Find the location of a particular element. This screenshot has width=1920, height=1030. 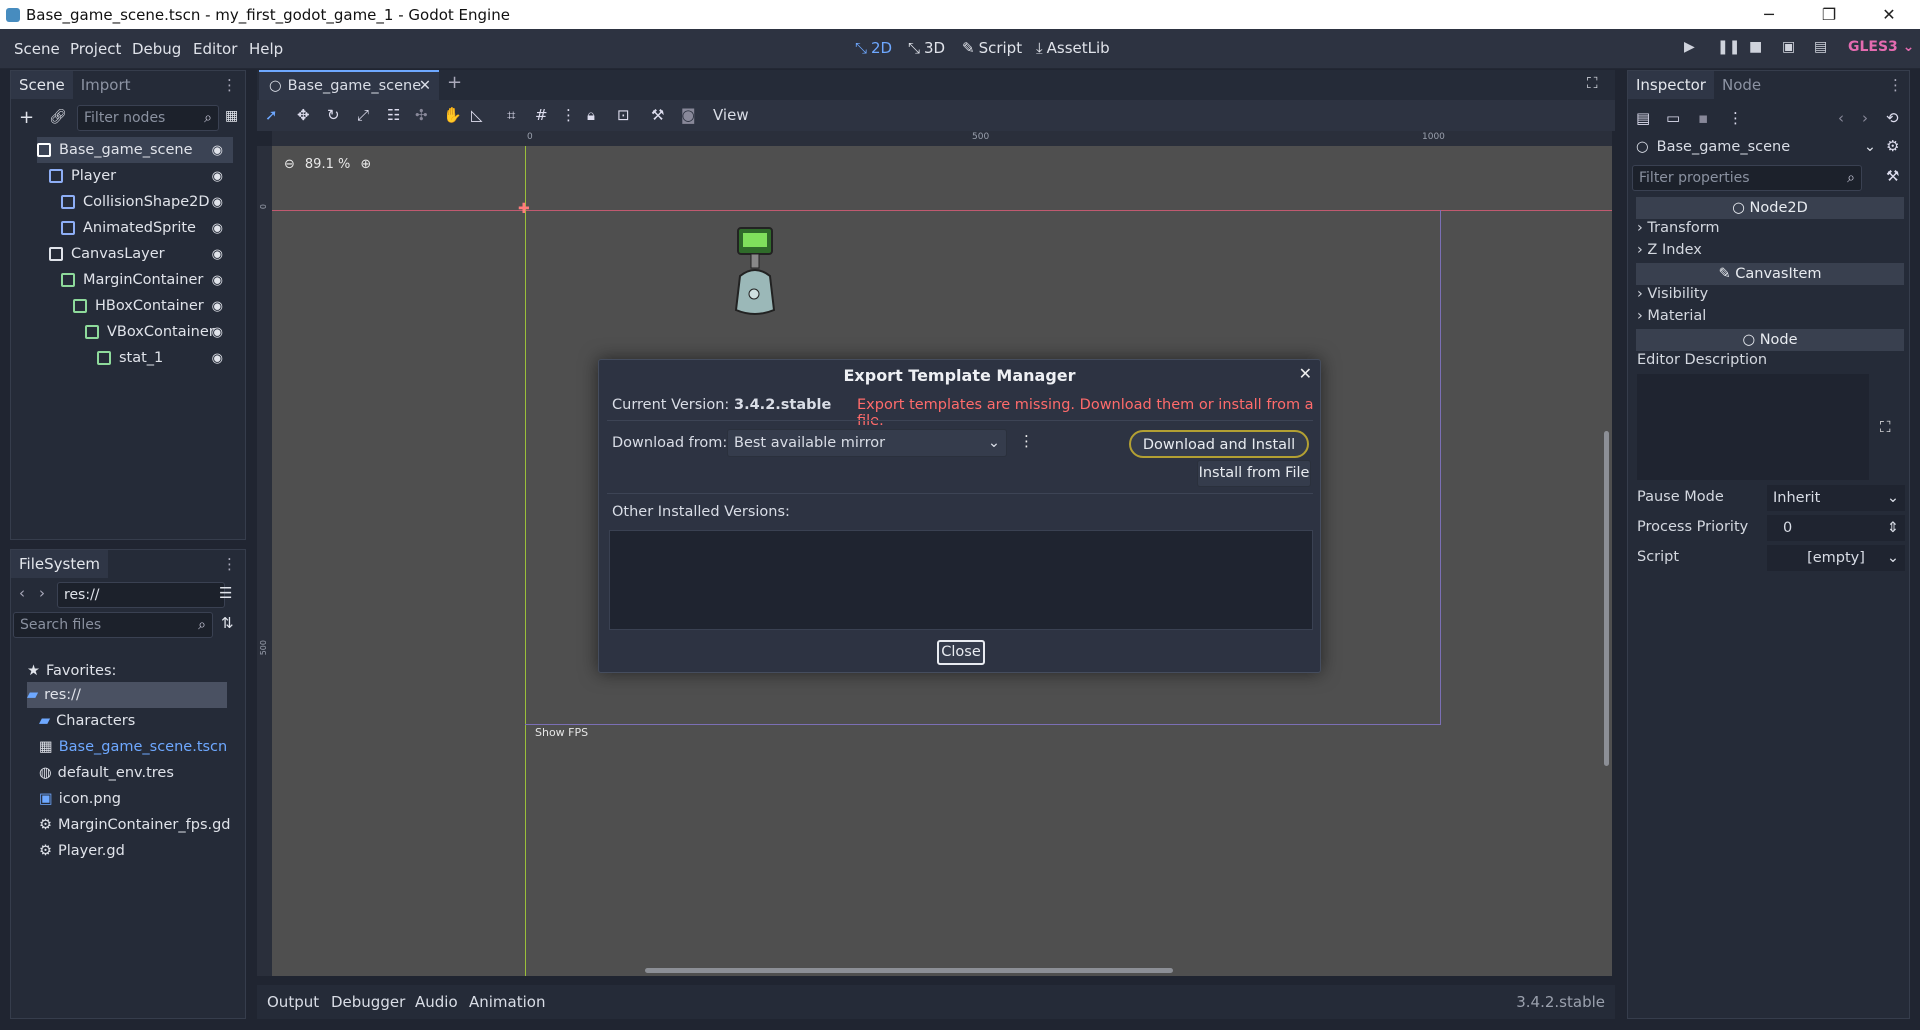

menu-editor: Editor is located at coordinates (215, 49).